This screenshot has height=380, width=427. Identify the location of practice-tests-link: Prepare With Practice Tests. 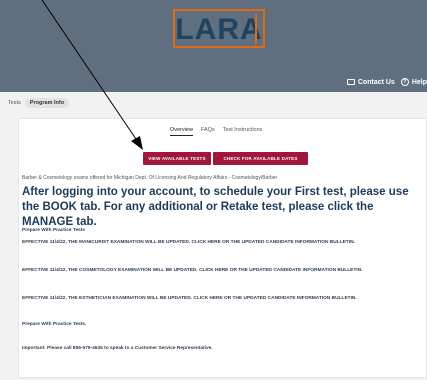
(53, 230).